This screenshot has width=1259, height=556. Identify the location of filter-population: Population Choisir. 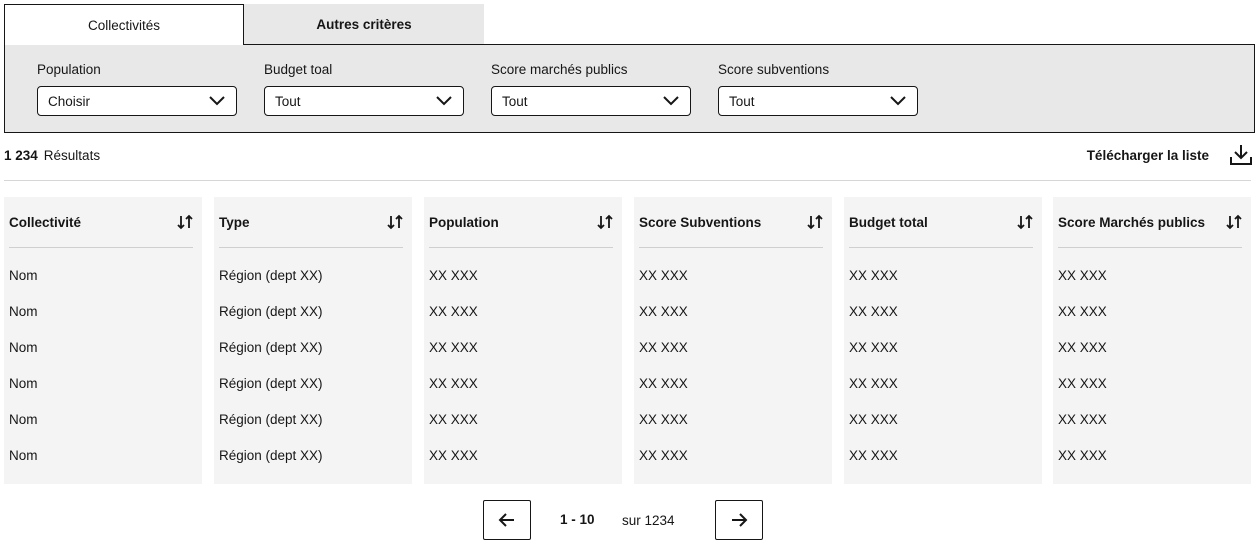
(137, 89).